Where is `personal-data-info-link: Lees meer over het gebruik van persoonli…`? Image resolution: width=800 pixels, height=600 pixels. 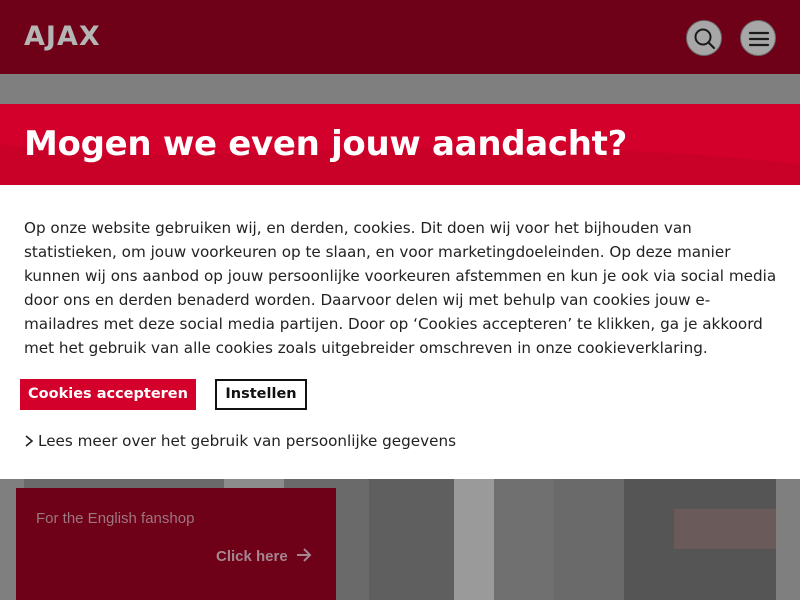 personal-data-info-link: Lees meer over het gebruik van persoonli… is located at coordinates (240, 441).